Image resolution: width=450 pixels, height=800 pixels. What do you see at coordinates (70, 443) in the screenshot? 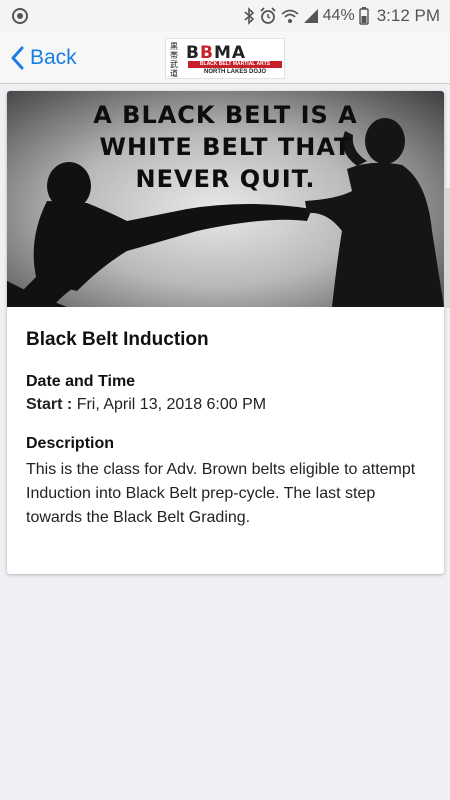
I see `description-heading: Description` at bounding box center [70, 443].